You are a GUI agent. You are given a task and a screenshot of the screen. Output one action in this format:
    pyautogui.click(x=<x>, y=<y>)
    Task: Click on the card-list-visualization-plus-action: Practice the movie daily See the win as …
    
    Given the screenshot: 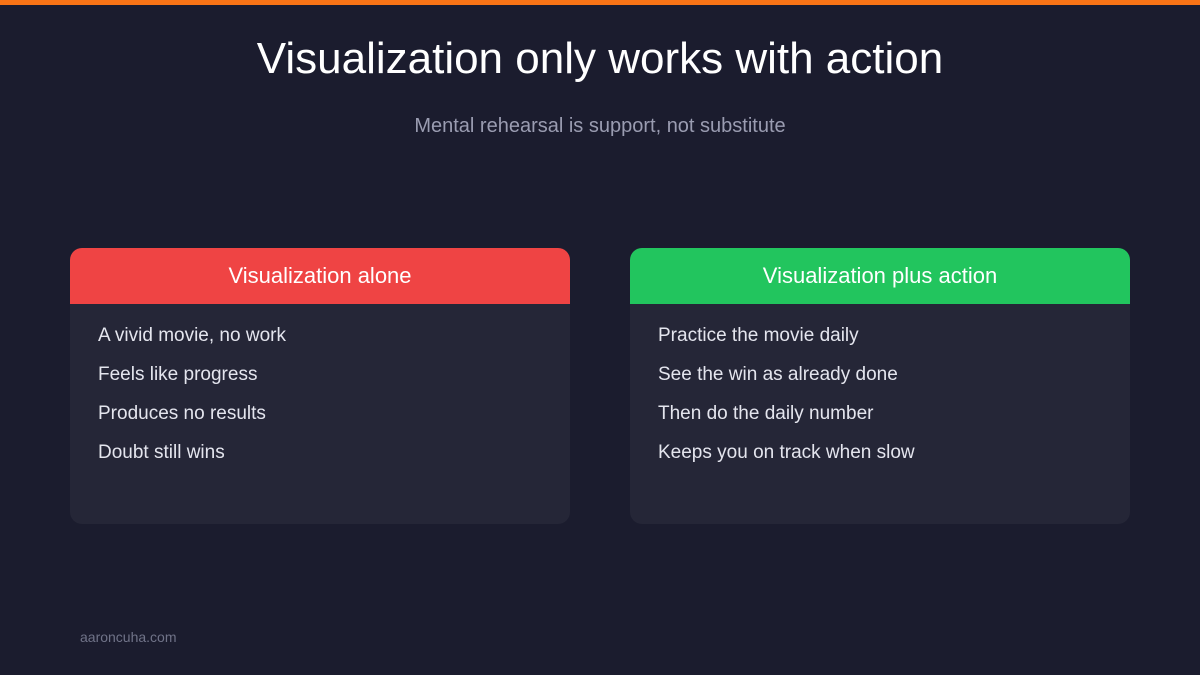 What is the action you would take?
    pyautogui.click(x=880, y=384)
    